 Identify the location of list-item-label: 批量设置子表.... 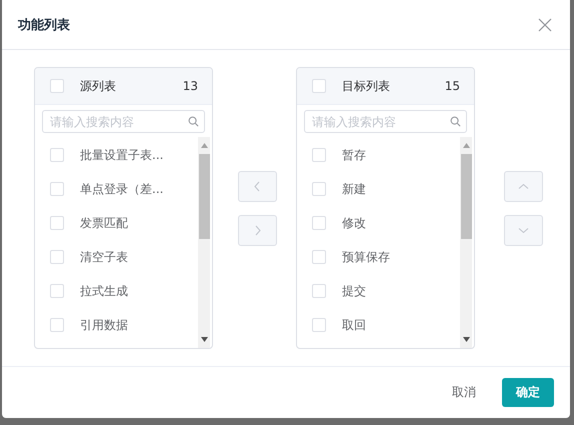
(122, 155).